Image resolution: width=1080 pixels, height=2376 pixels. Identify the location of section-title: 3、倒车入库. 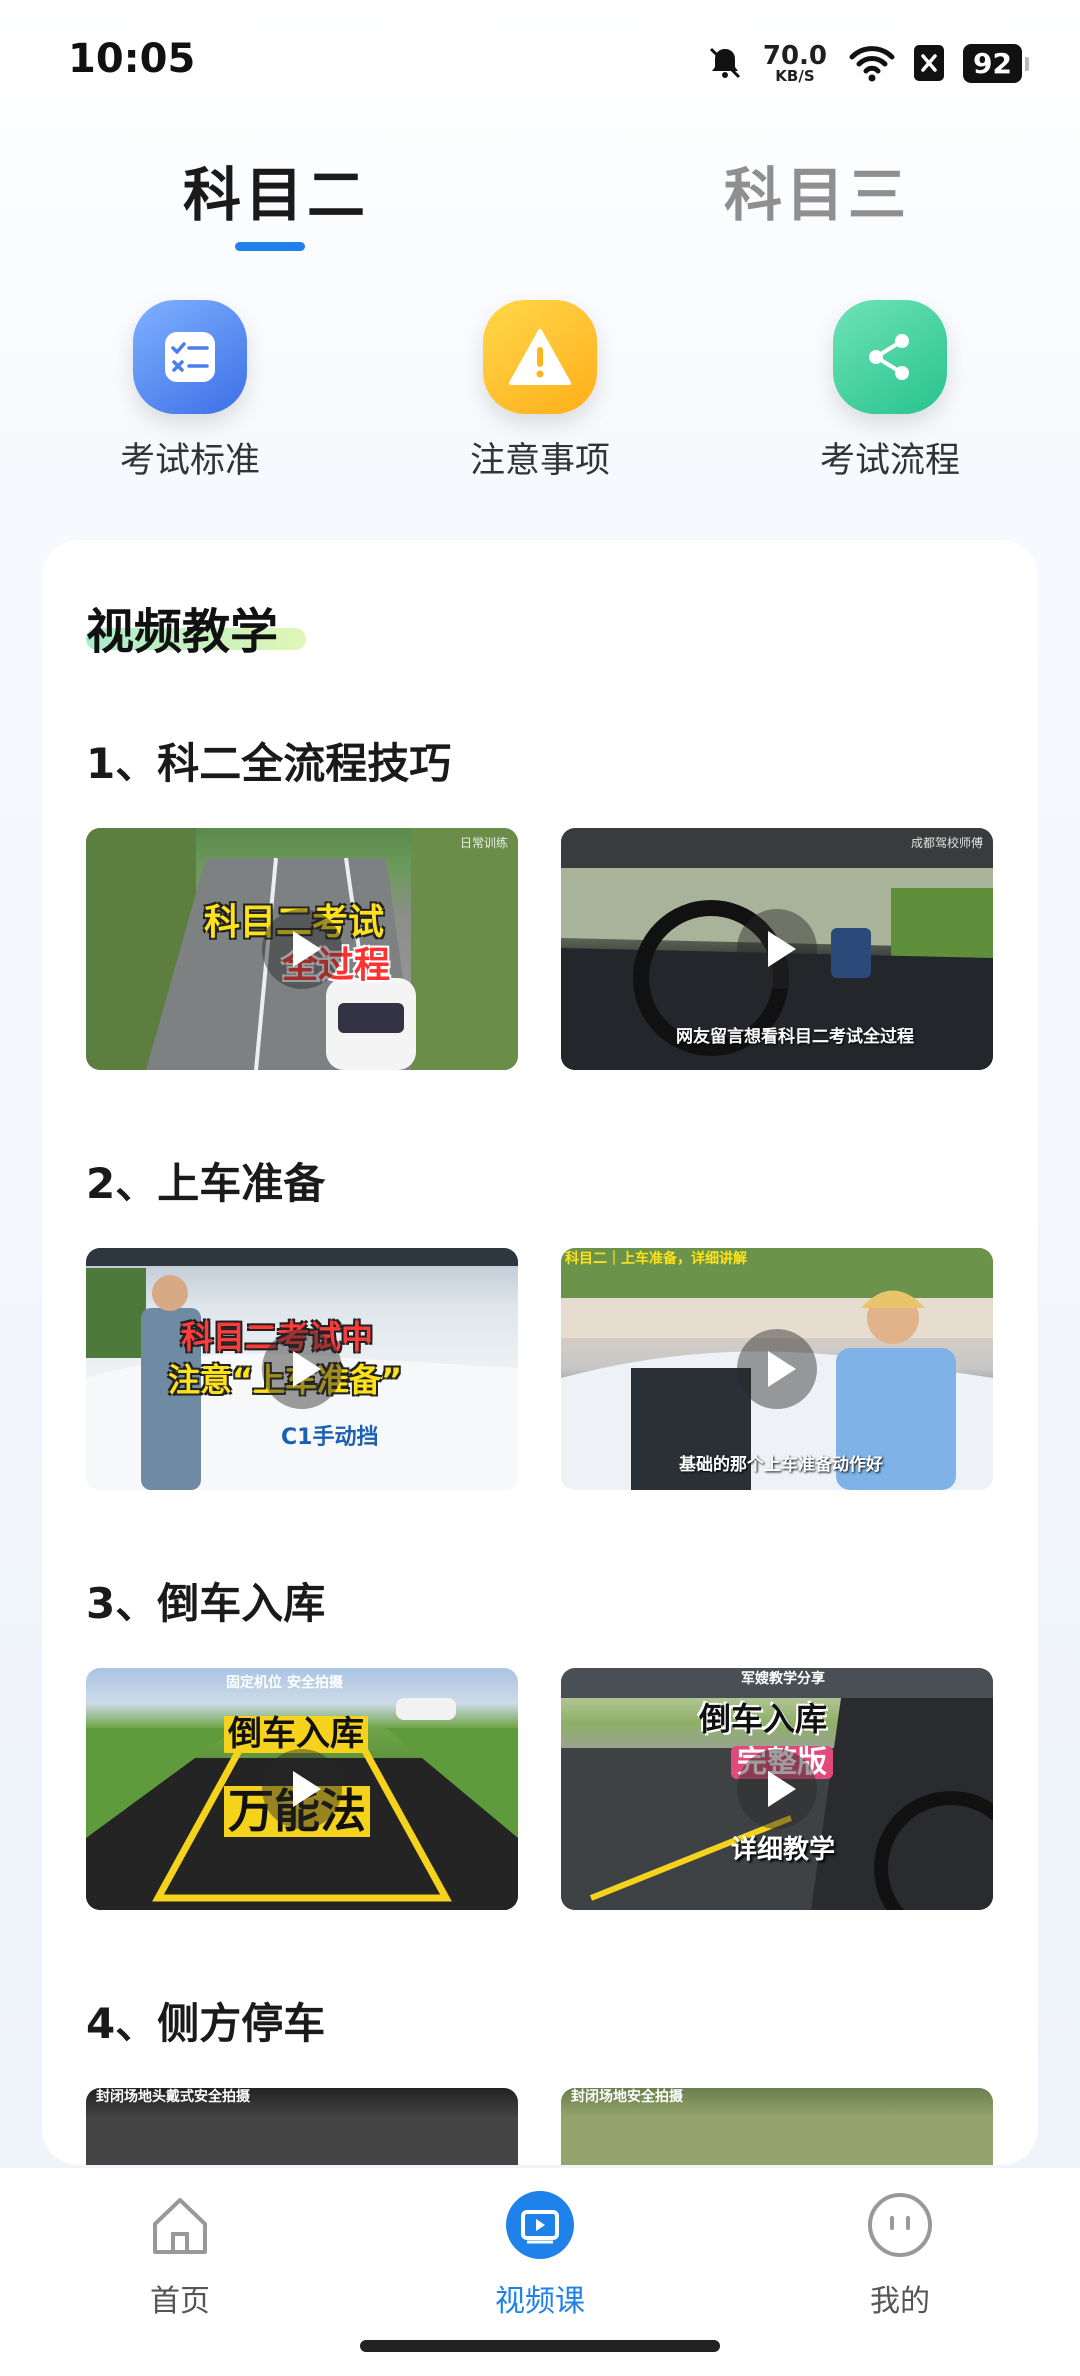
(206, 1603).